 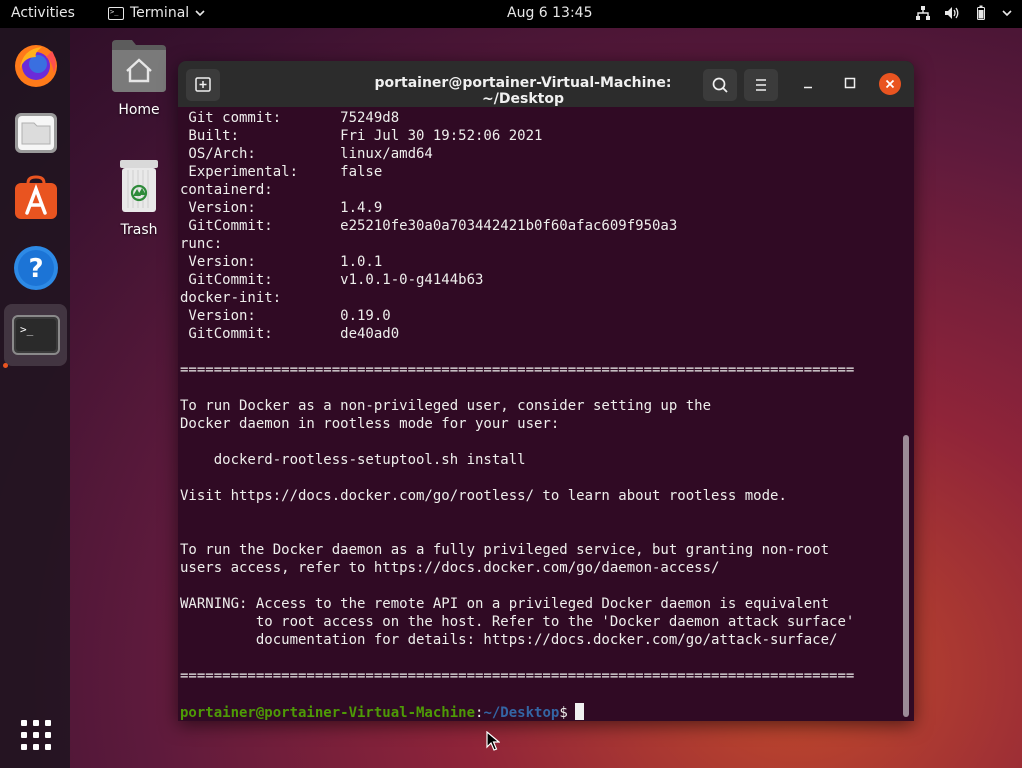 I want to click on running-indicator, so click(x=5, y=365).